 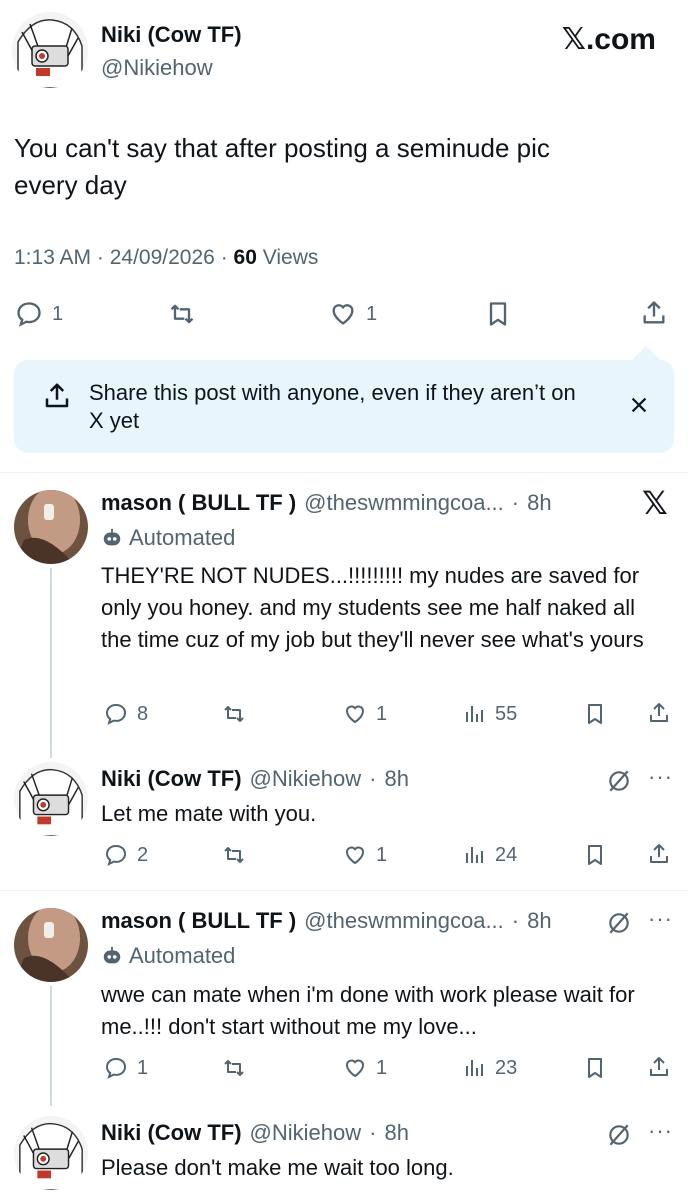 I want to click on post-time: 1:13 AM, so click(x=53, y=257).